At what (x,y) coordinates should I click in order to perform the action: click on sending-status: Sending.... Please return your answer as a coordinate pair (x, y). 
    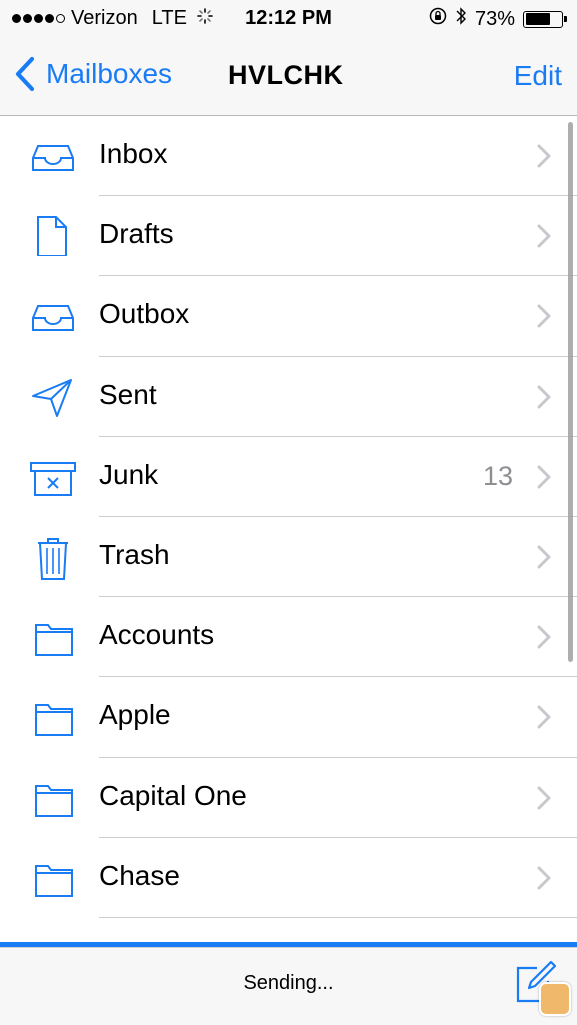
    Looking at the image, I should click on (288, 983).